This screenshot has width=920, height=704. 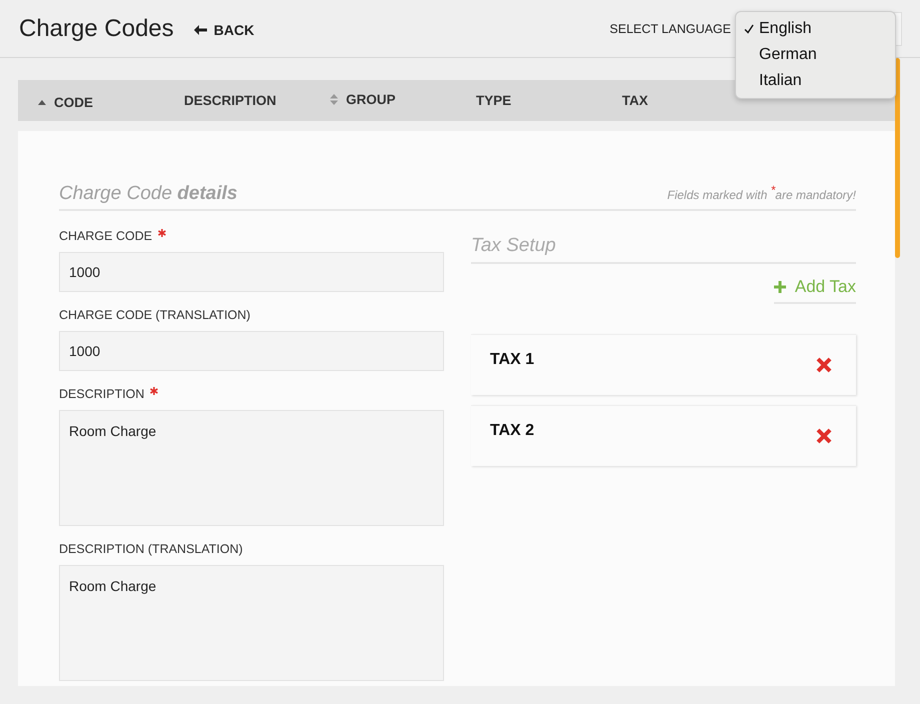 What do you see at coordinates (897, 158) in the screenshot?
I see `scrollbar` at bounding box center [897, 158].